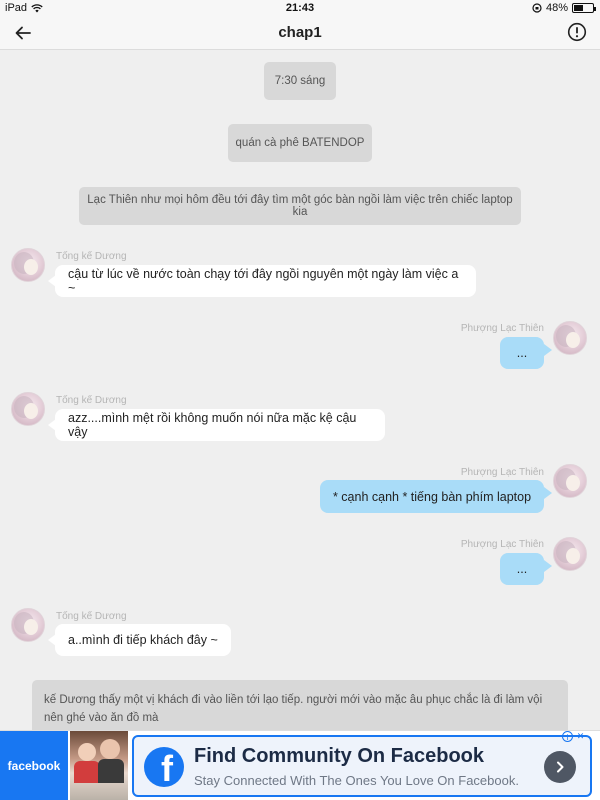  I want to click on message-bubble: a..mình đi tiếp khách đây ~, so click(143, 640).